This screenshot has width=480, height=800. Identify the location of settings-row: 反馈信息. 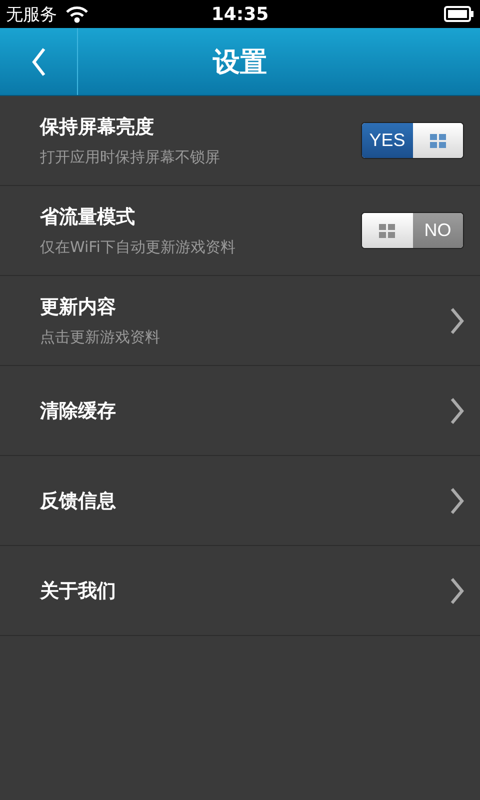
(240, 501).